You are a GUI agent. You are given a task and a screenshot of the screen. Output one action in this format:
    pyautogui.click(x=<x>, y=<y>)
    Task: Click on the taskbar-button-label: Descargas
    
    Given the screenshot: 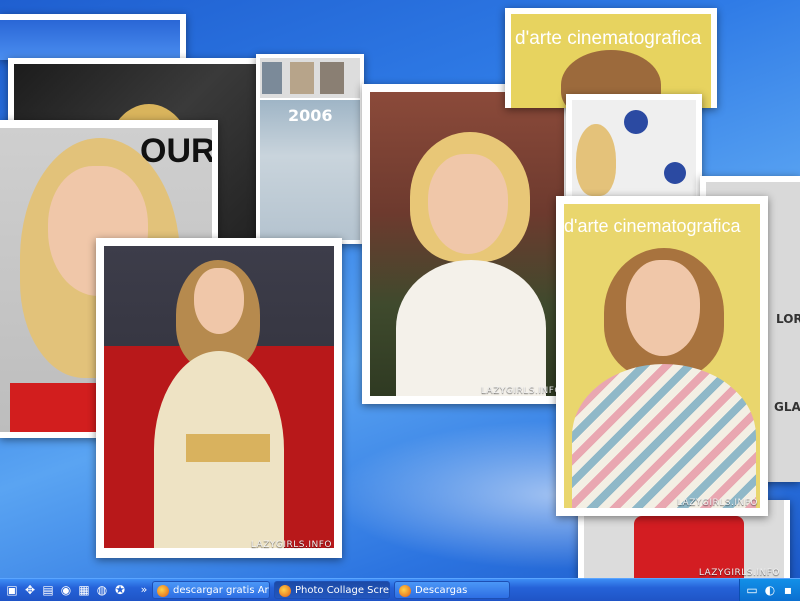 What is the action you would take?
    pyautogui.click(x=441, y=590)
    